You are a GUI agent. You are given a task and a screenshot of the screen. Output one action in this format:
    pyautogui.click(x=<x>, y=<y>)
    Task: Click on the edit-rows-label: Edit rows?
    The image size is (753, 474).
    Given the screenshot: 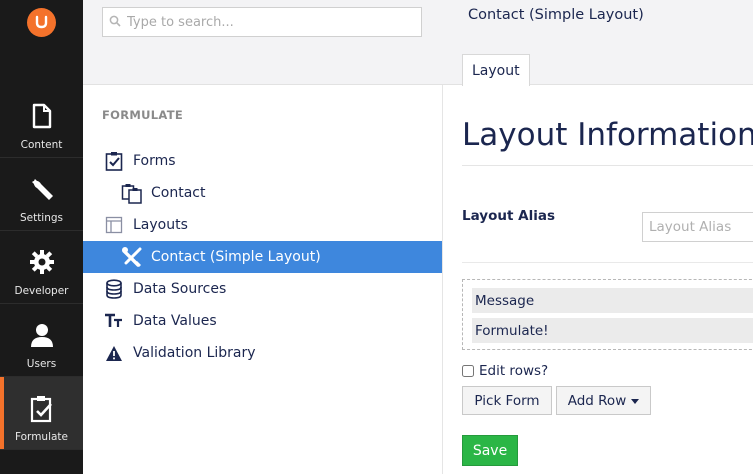 What is the action you would take?
    pyautogui.click(x=514, y=371)
    